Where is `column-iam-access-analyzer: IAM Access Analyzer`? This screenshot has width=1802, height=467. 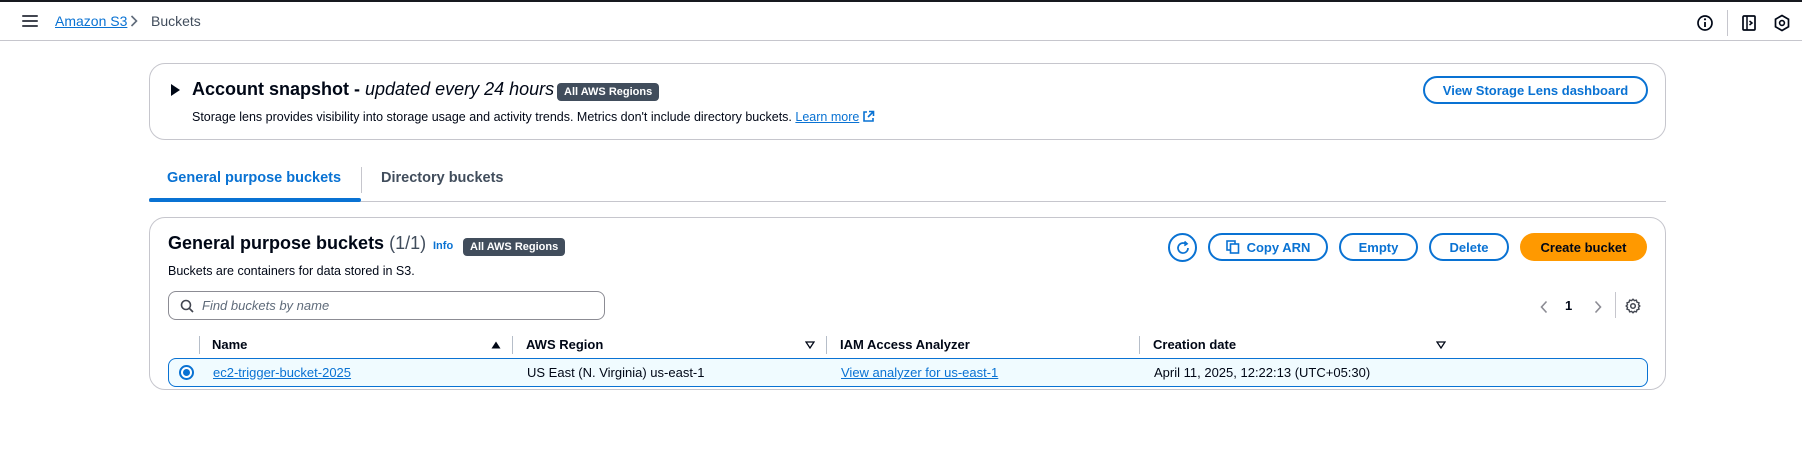
column-iam-access-analyzer: IAM Access Analyzer is located at coordinates (905, 344).